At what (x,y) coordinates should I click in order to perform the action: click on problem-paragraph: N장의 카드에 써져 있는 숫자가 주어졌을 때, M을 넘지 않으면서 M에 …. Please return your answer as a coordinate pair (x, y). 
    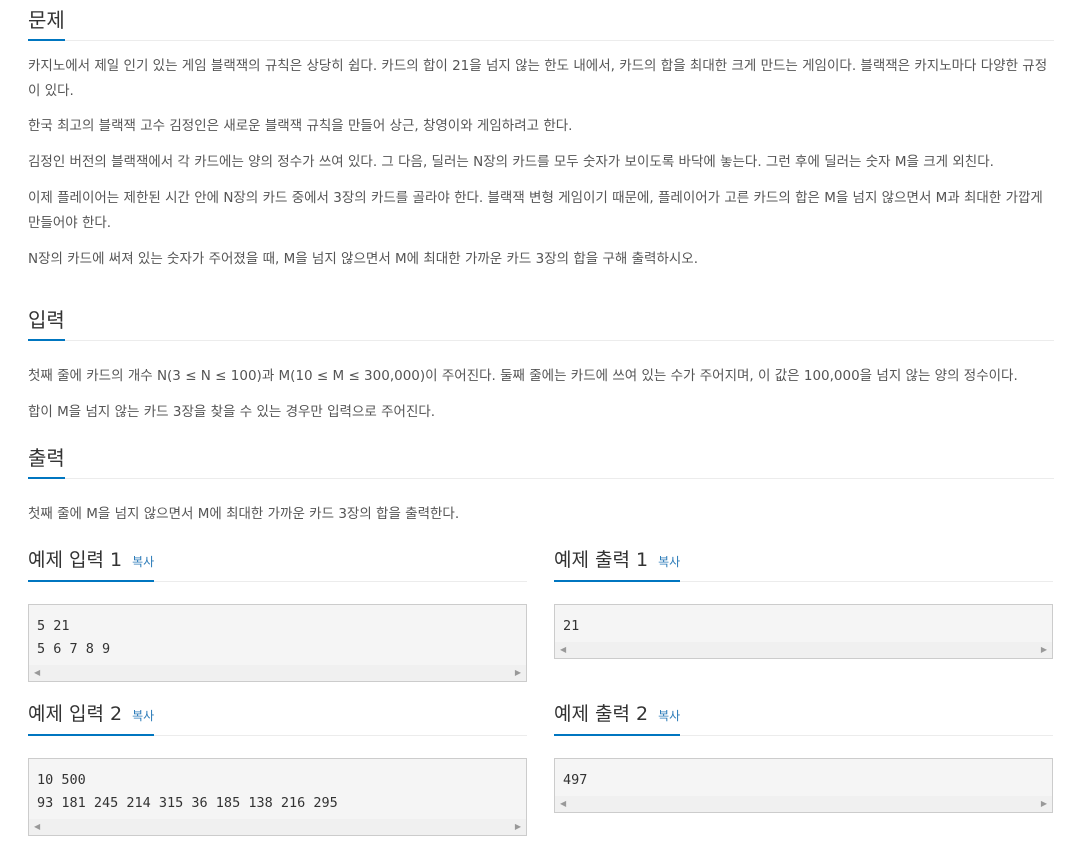
    Looking at the image, I should click on (363, 259).